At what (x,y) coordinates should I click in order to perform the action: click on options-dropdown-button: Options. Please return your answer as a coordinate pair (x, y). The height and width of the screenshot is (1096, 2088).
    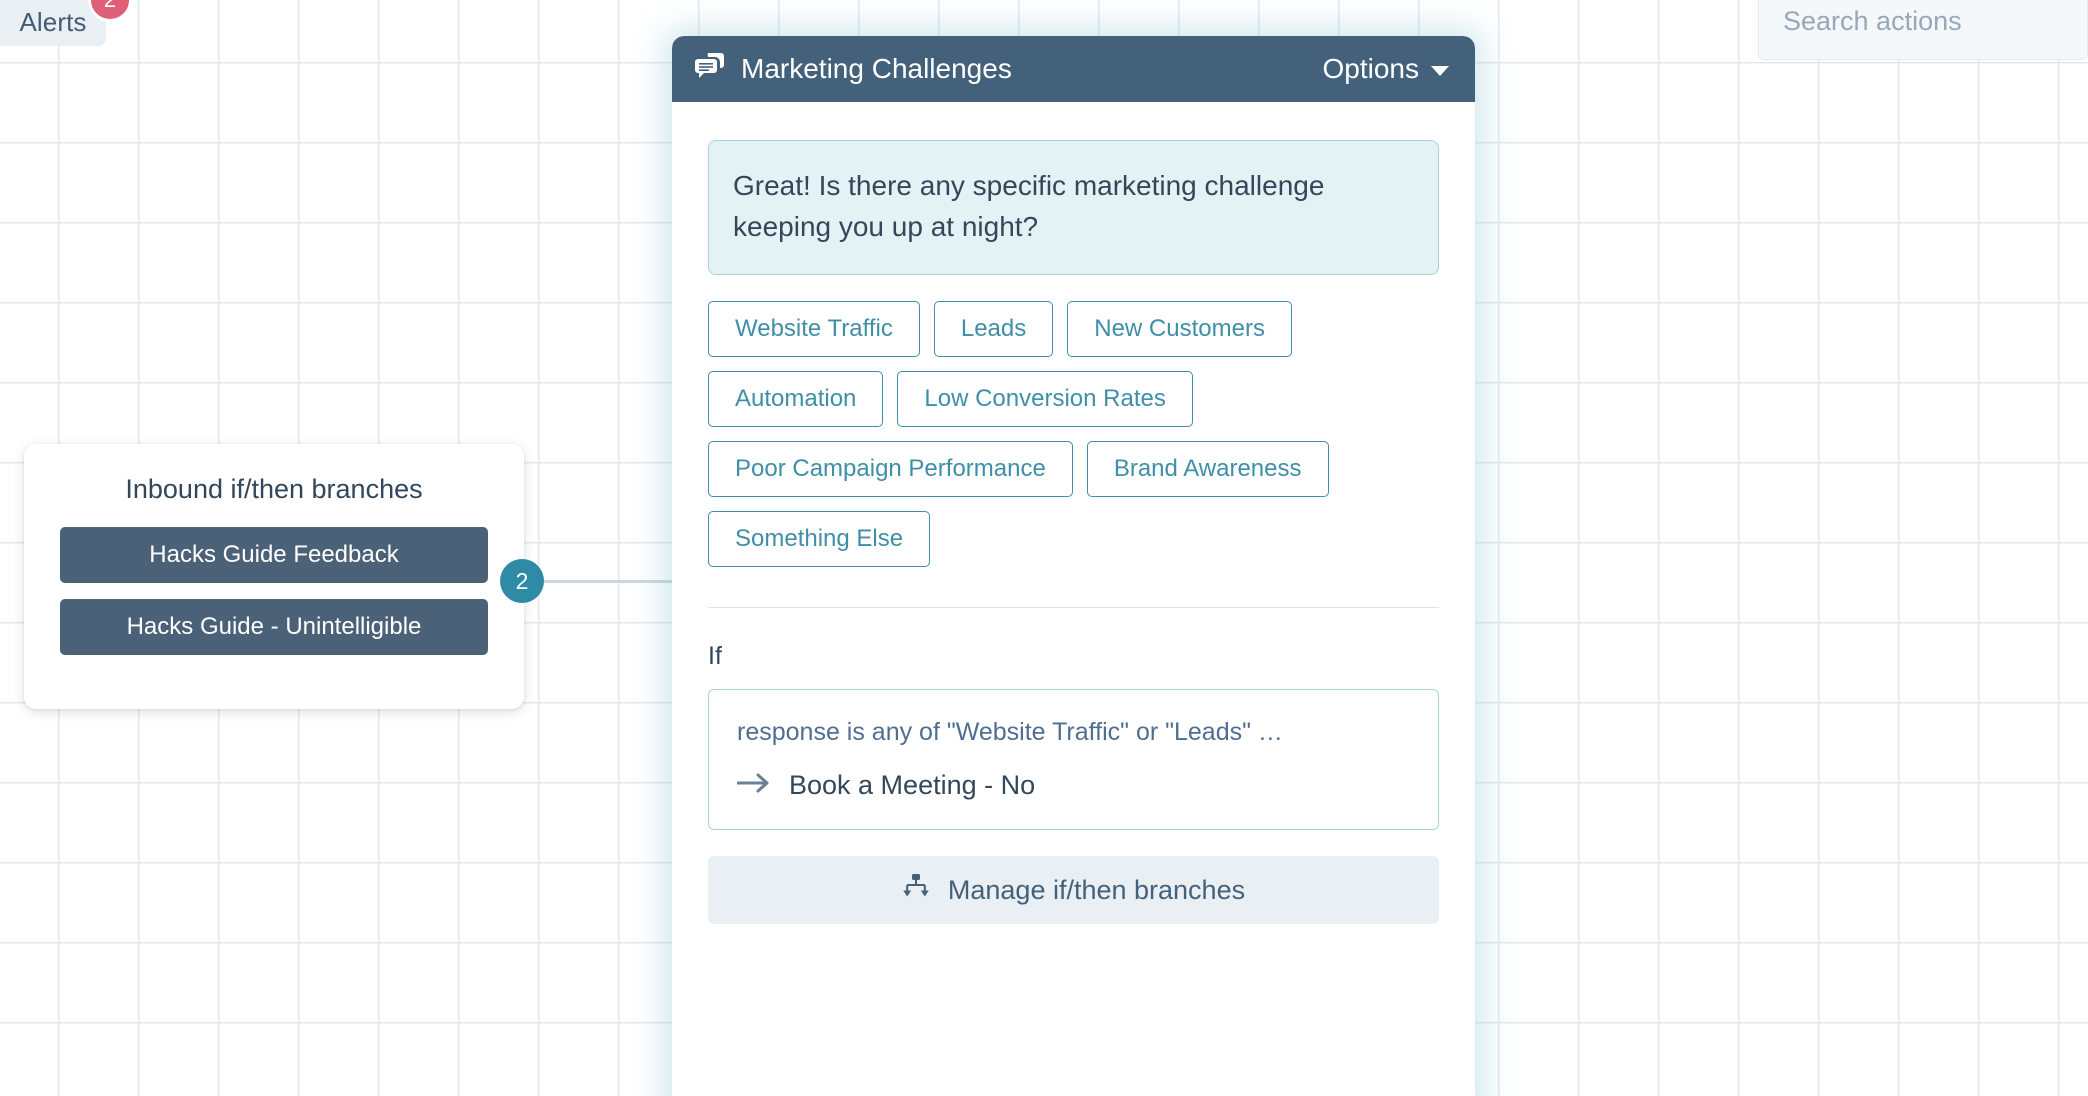
    Looking at the image, I should click on (1385, 69).